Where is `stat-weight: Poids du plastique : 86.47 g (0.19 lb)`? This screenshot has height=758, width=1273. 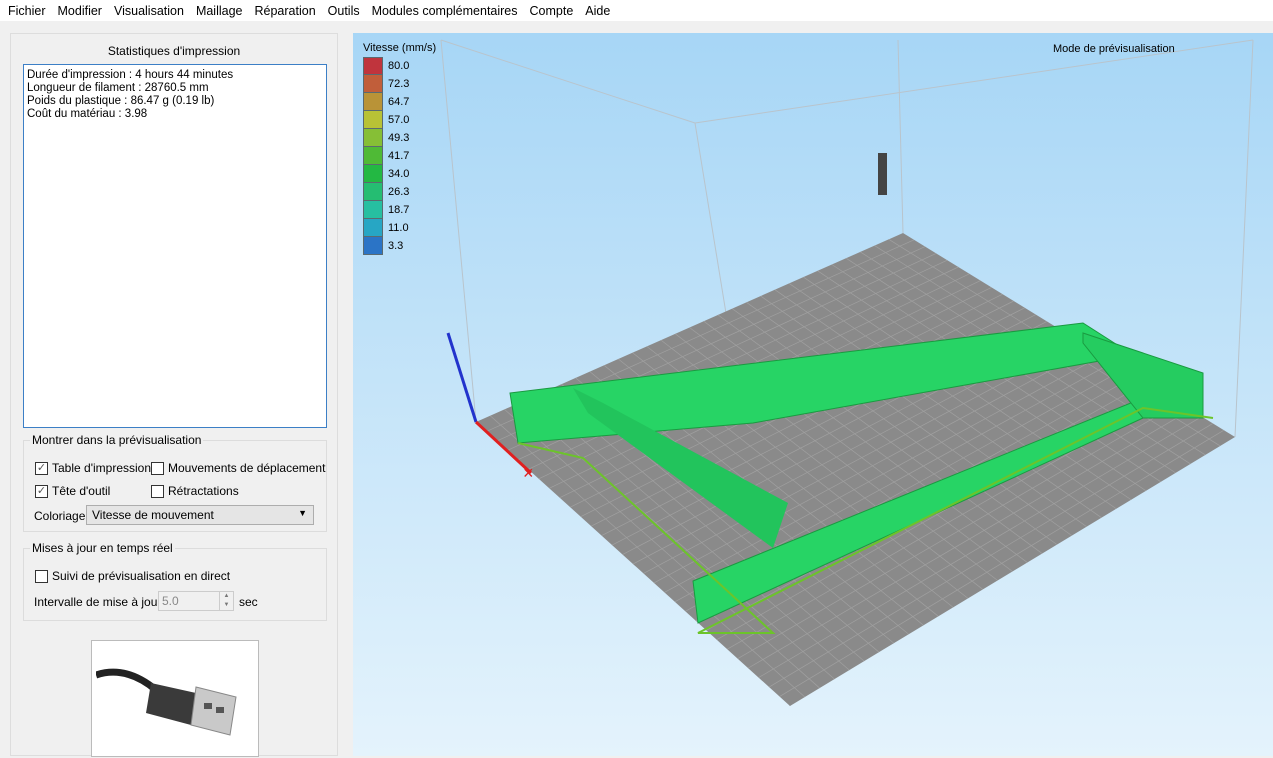 stat-weight: Poids du plastique : 86.47 g (0.19 lb) is located at coordinates (121, 101).